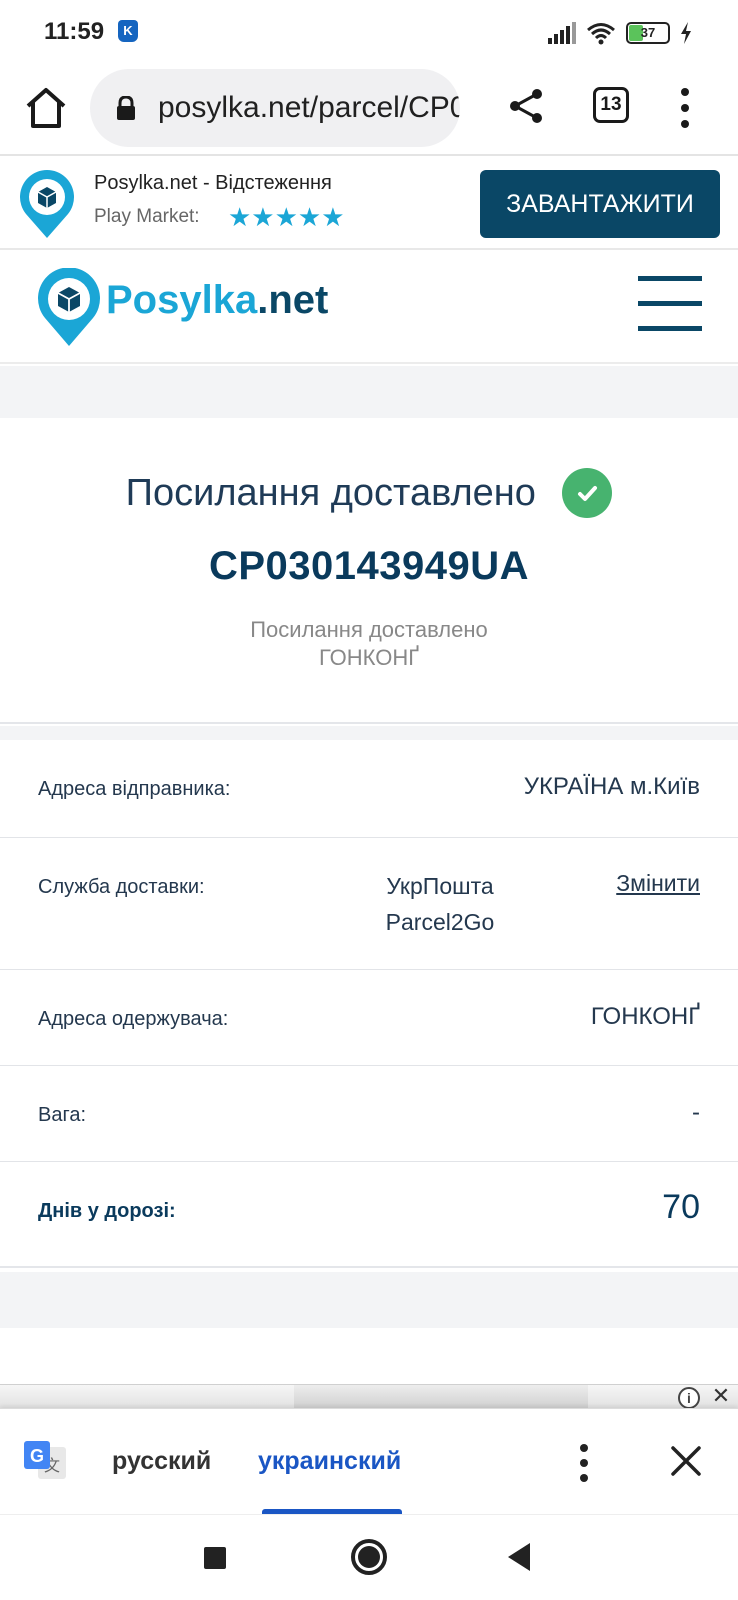  Describe the element at coordinates (721, 1397) in the screenshot. I see `ad-close-icon: ✕` at that location.